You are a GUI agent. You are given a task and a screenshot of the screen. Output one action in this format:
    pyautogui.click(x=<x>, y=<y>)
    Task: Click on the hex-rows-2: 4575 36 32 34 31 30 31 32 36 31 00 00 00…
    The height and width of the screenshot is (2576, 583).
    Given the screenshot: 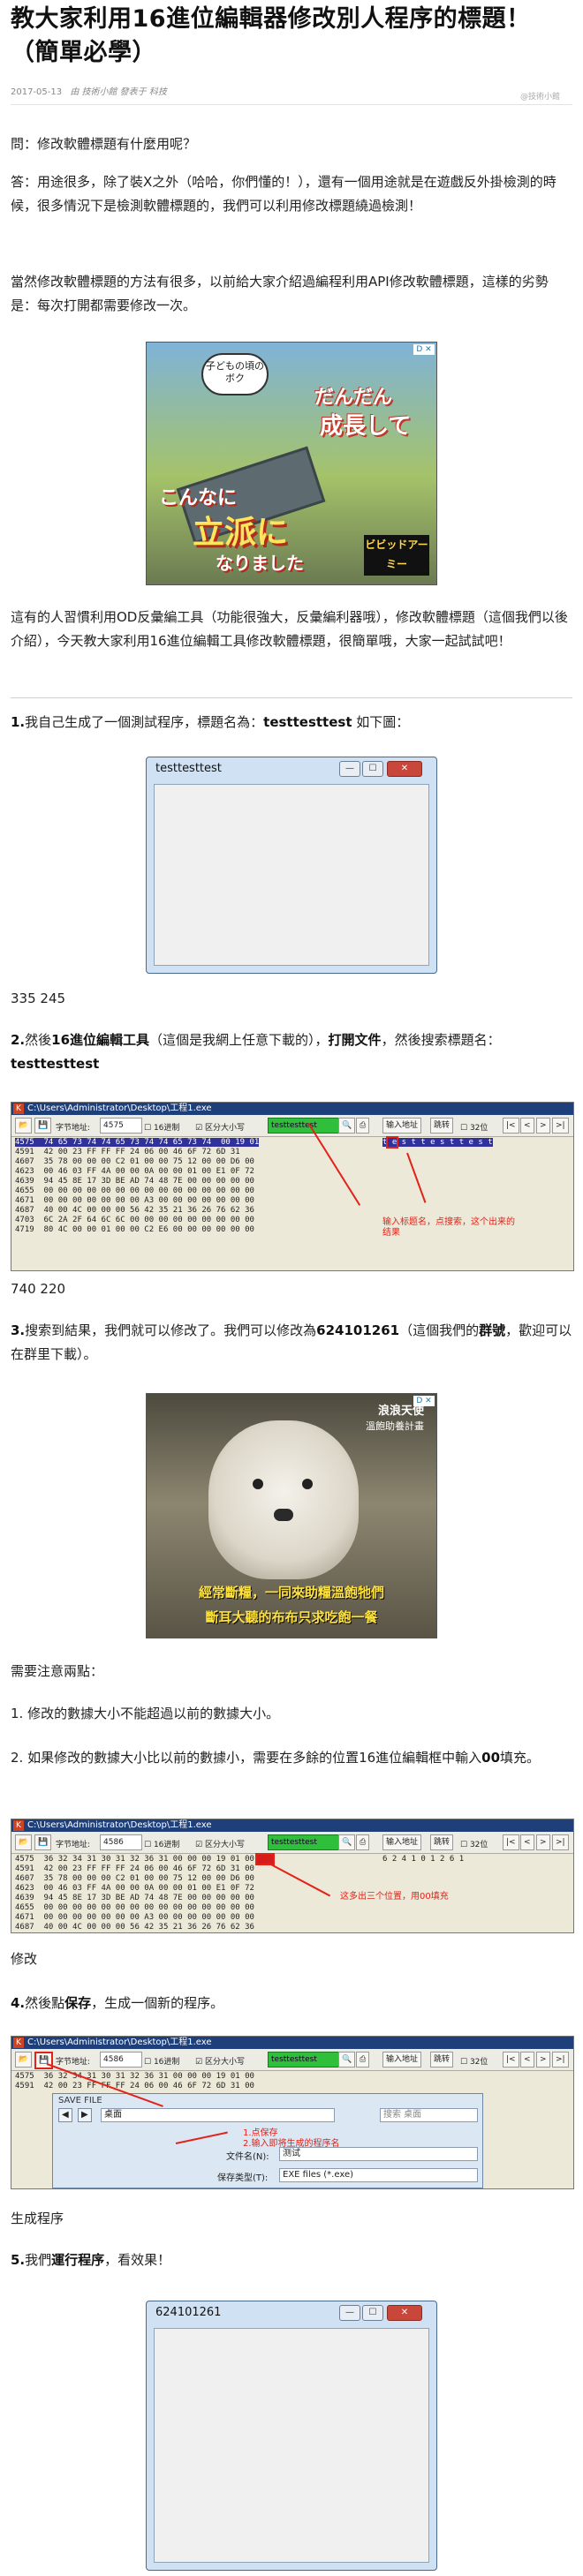 What is the action you would take?
    pyautogui.click(x=134, y=1894)
    